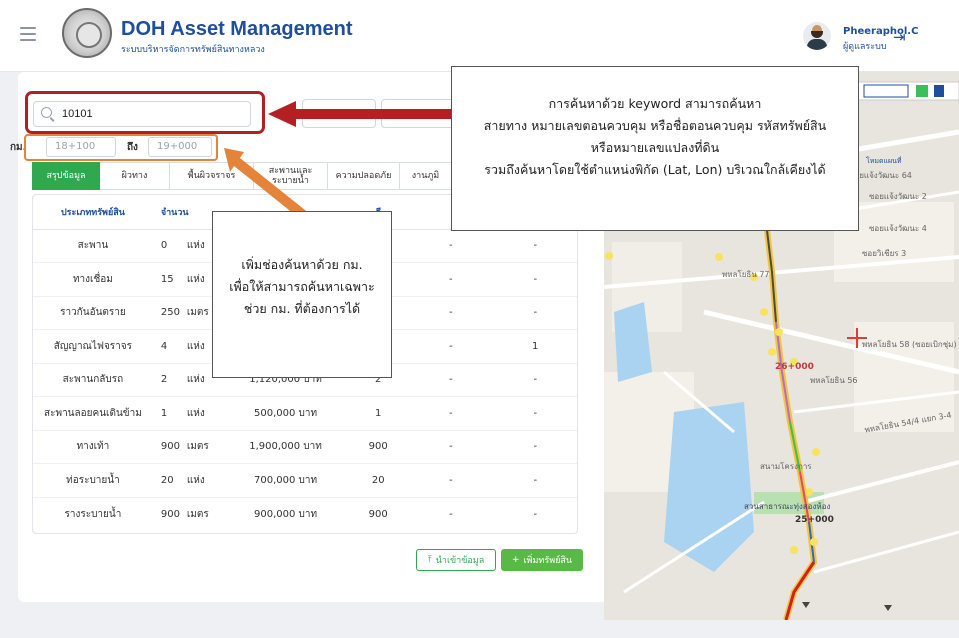 This screenshot has height=638, width=959. What do you see at coordinates (302, 264) in the screenshot?
I see `callout-left-line-1: เพิ่มช่องค้นหาด้วย กม.` at bounding box center [302, 264].